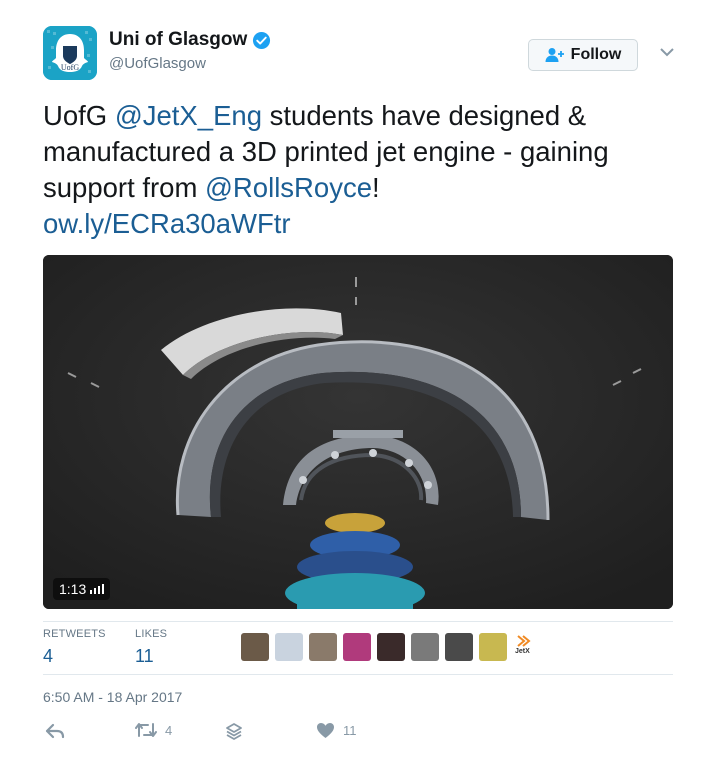 Image resolution: width=718 pixels, height=779 pixels. What do you see at coordinates (363, 736) in the screenshot?
I see `tweet-actions: 4 11` at bounding box center [363, 736].